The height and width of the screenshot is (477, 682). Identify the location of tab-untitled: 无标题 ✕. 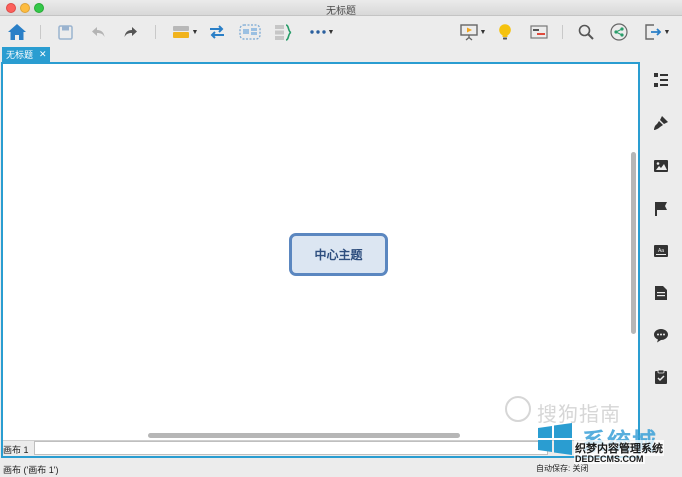
(26, 54).